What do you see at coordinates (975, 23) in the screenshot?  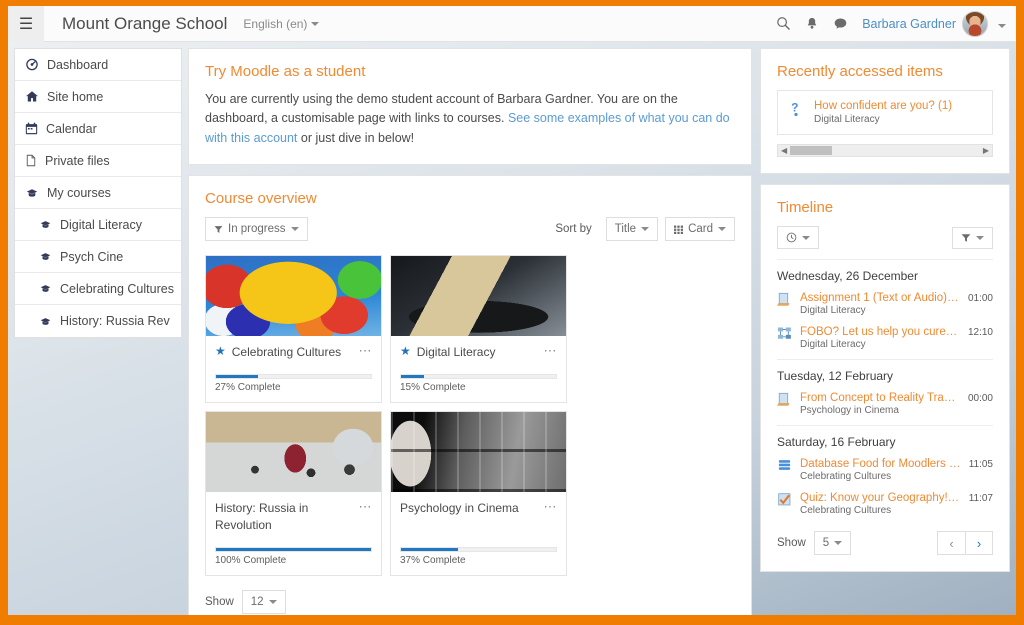 I see `avatar` at bounding box center [975, 23].